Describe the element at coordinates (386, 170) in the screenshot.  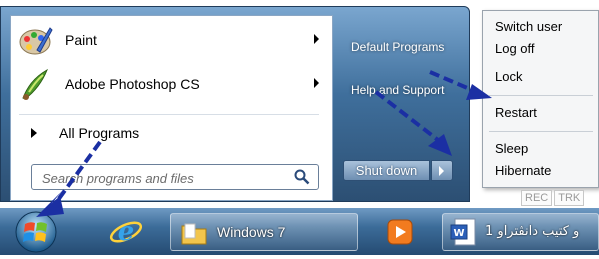
I see `shutdown-button: Shut down` at that location.